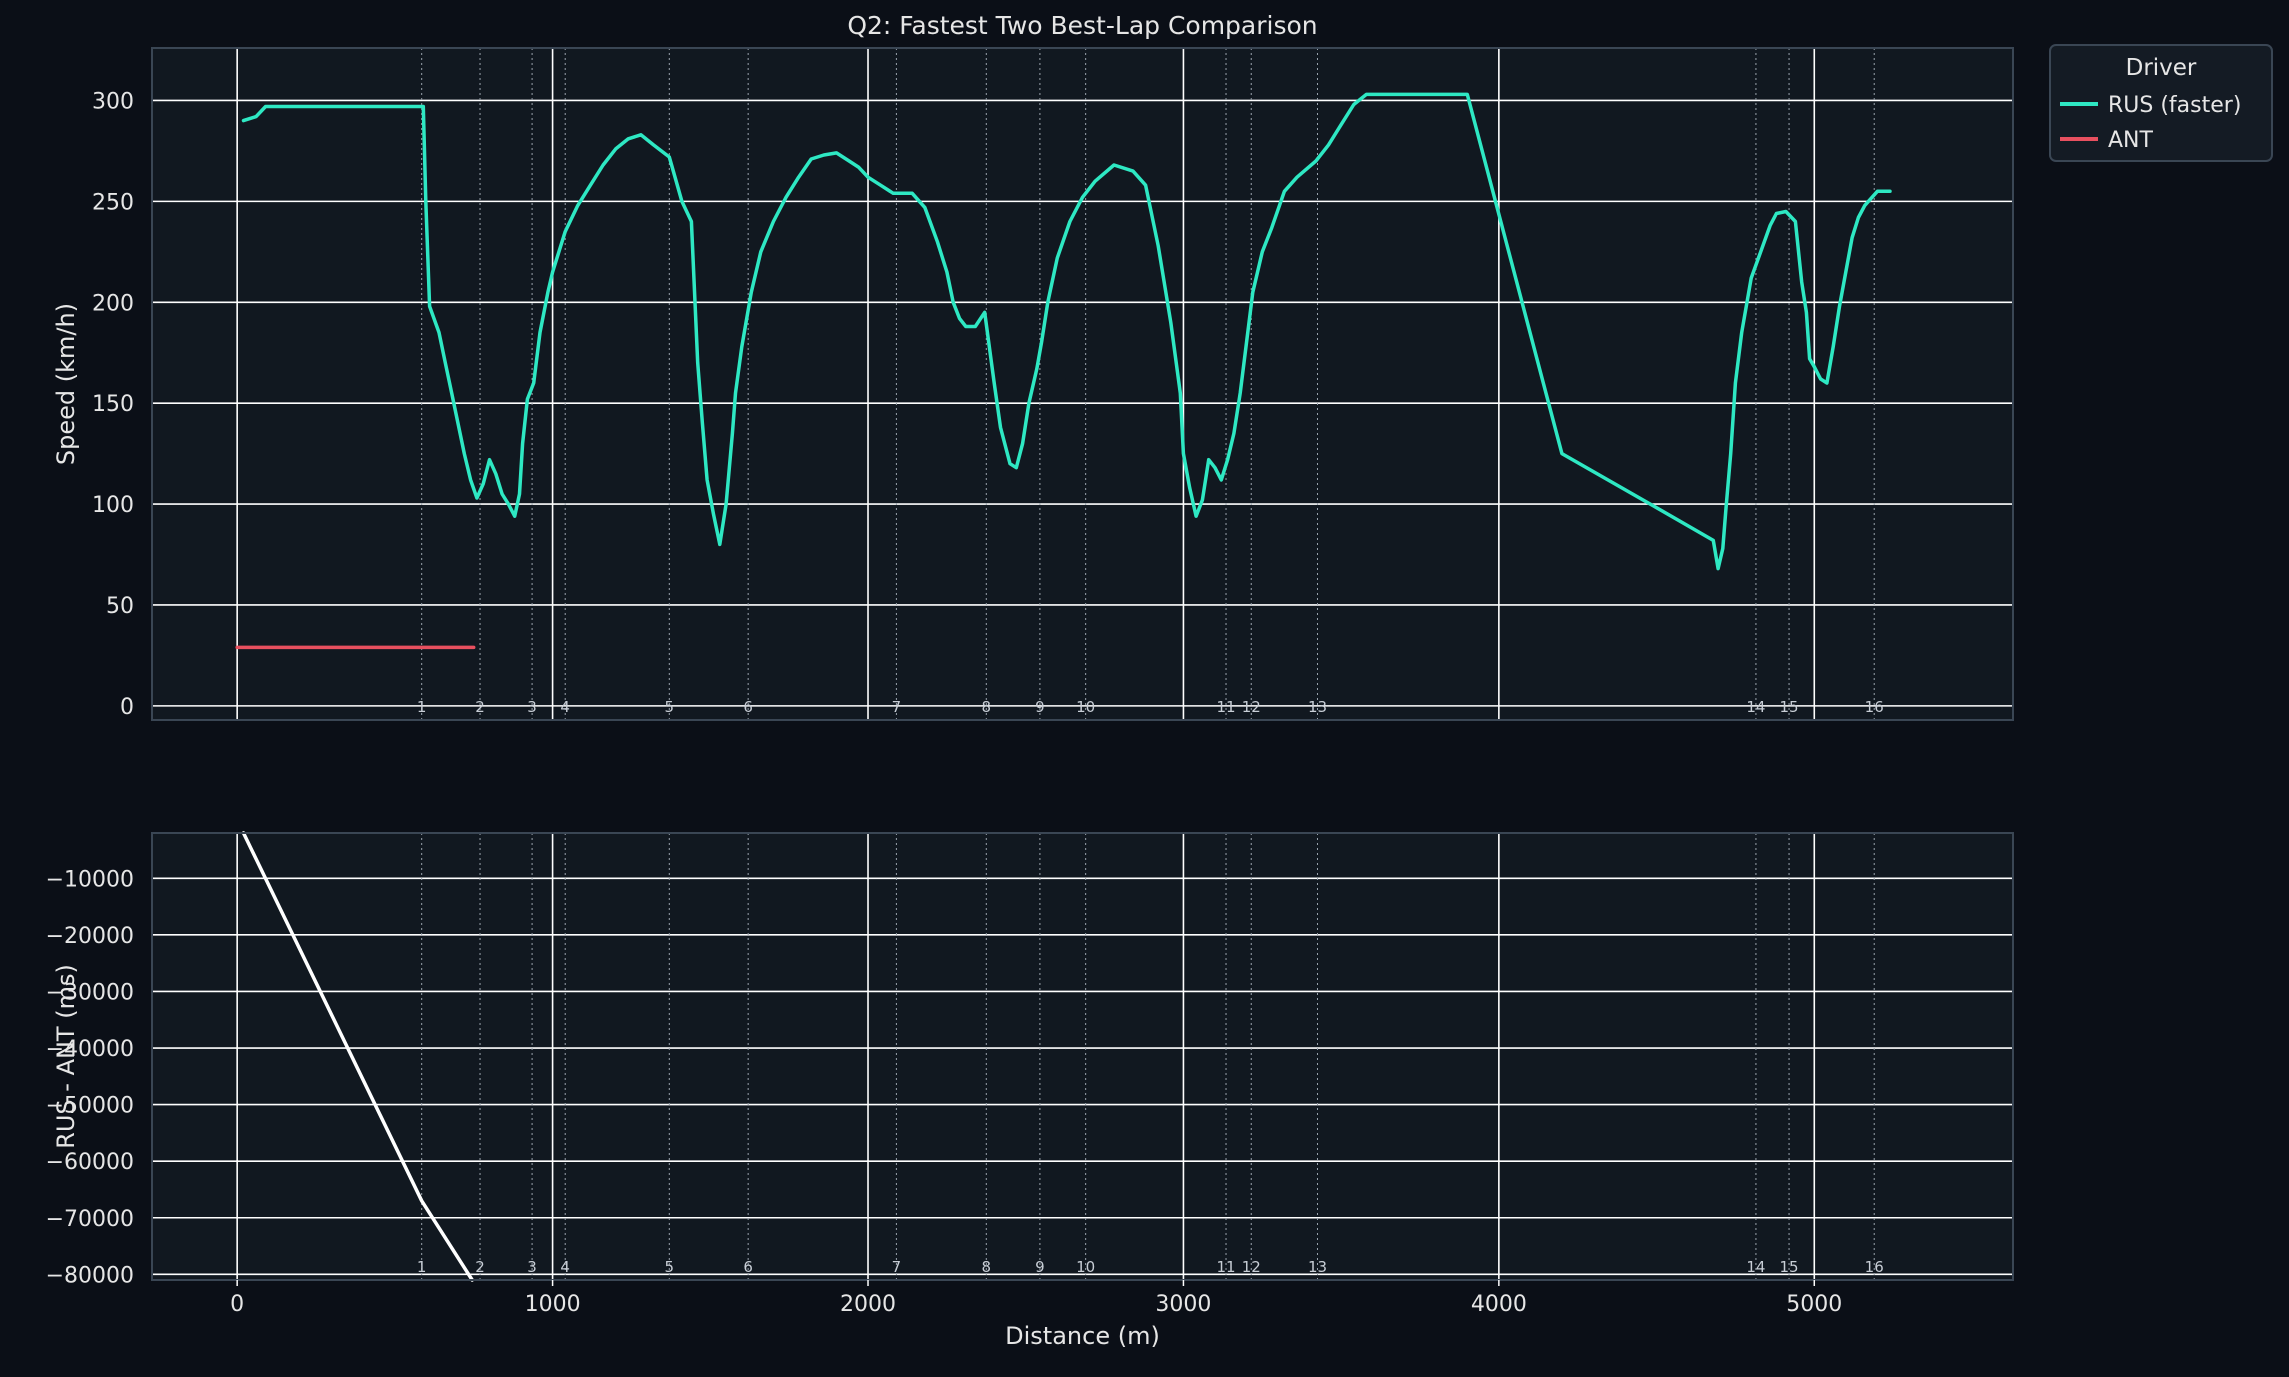 This screenshot has height=1377, width=2289. I want to click on y-tick-label: 0, so click(127, 707).